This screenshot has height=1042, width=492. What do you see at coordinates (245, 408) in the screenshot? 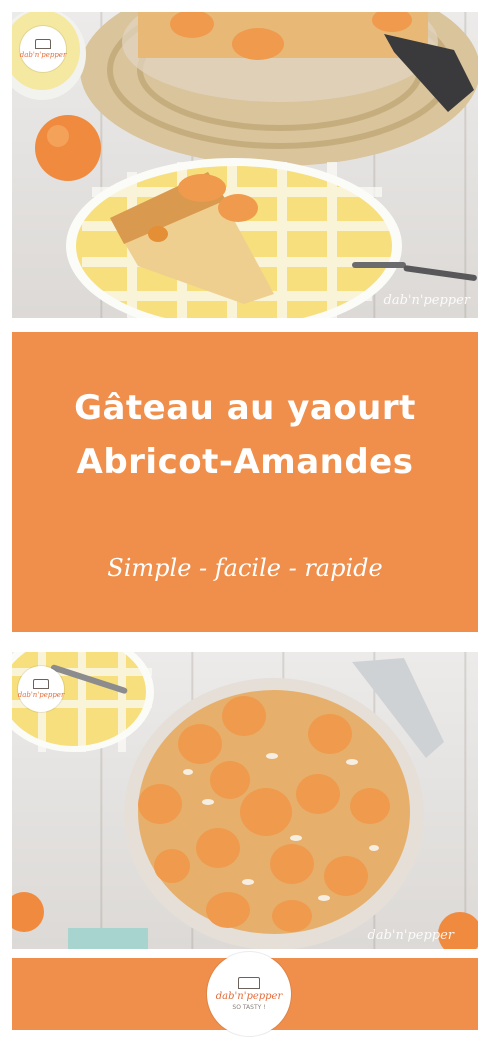
I see `recipe-title-line-1: Gâteau au yaourt` at bounding box center [245, 408].